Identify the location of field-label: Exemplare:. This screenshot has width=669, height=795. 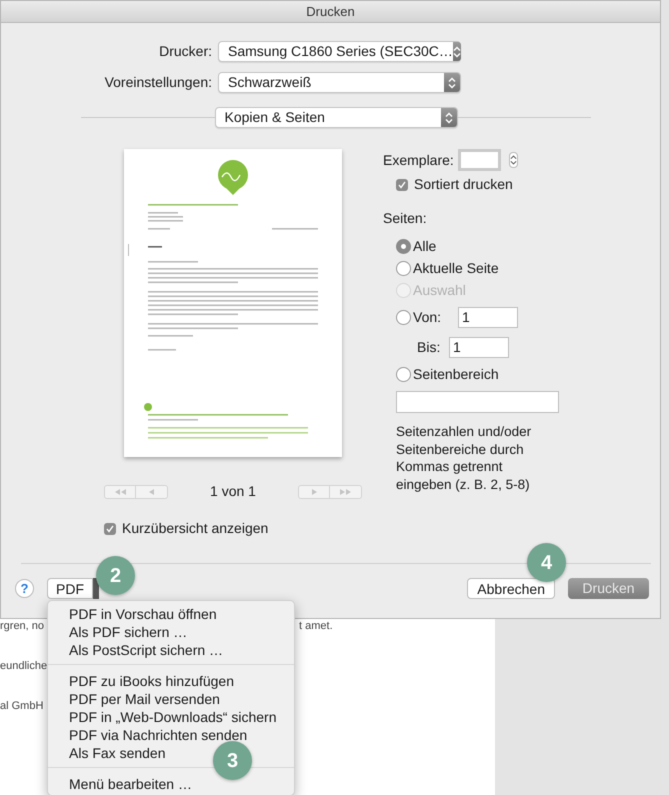
(418, 160).